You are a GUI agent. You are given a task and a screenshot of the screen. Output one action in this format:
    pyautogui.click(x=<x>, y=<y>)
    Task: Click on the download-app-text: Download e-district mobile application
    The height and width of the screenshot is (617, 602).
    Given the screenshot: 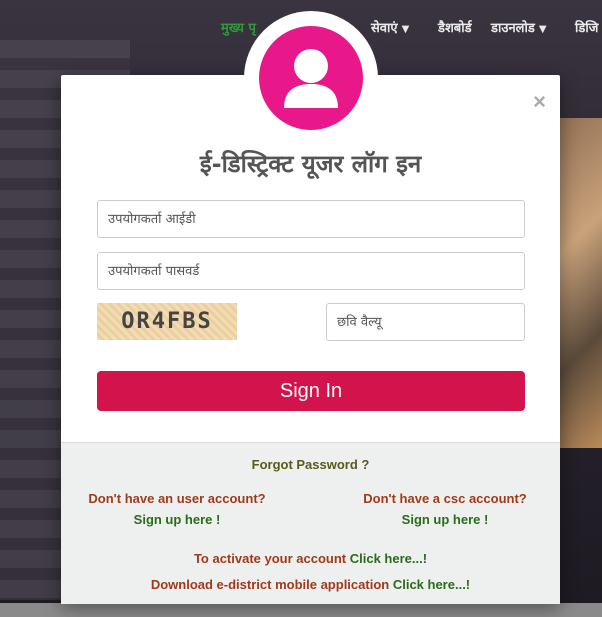 What is the action you would take?
    pyautogui.click(x=270, y=584)
    